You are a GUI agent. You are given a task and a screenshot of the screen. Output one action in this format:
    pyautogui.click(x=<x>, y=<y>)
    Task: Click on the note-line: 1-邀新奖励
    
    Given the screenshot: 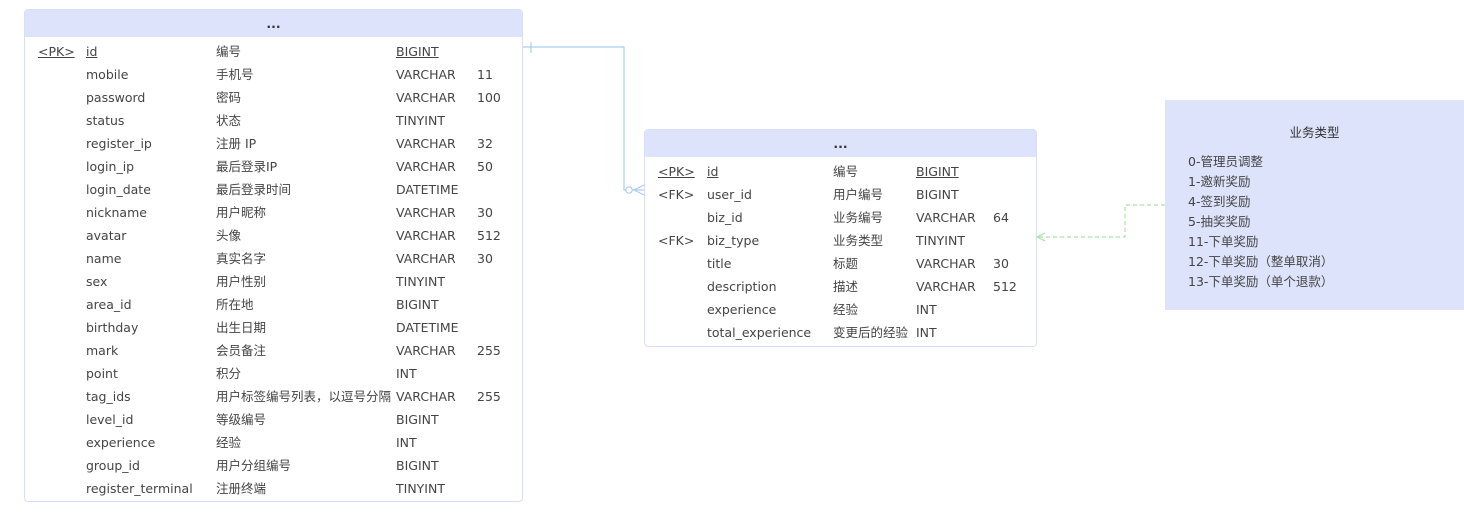 What is the action you would take?
    pyautogui.click(x=1219, y=181)
    